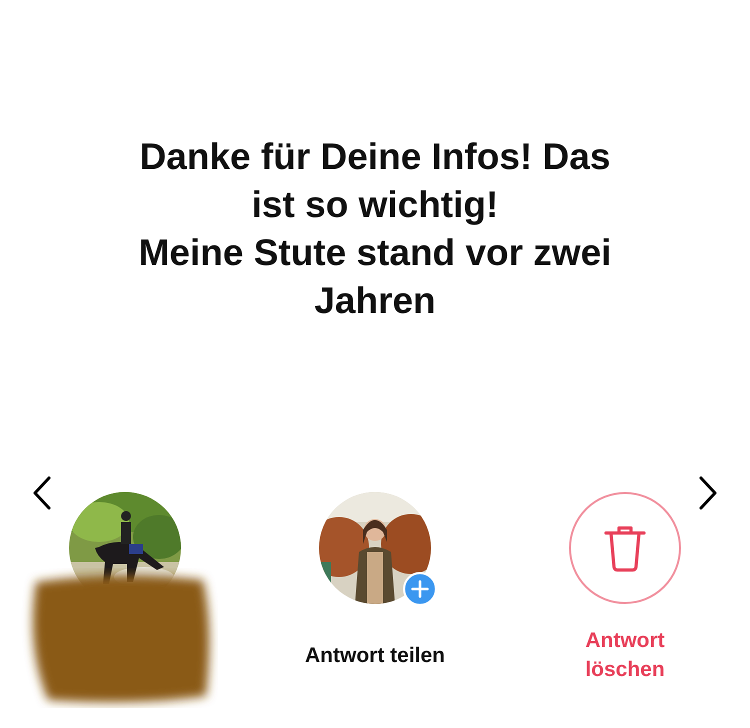 Image resolution: width=750 pixels, height=728 pixels. What do you see at coordinates (625, 655) in the screenshot?
I see `delete-label: Antwort löschen` at bounding box center [625, 655].